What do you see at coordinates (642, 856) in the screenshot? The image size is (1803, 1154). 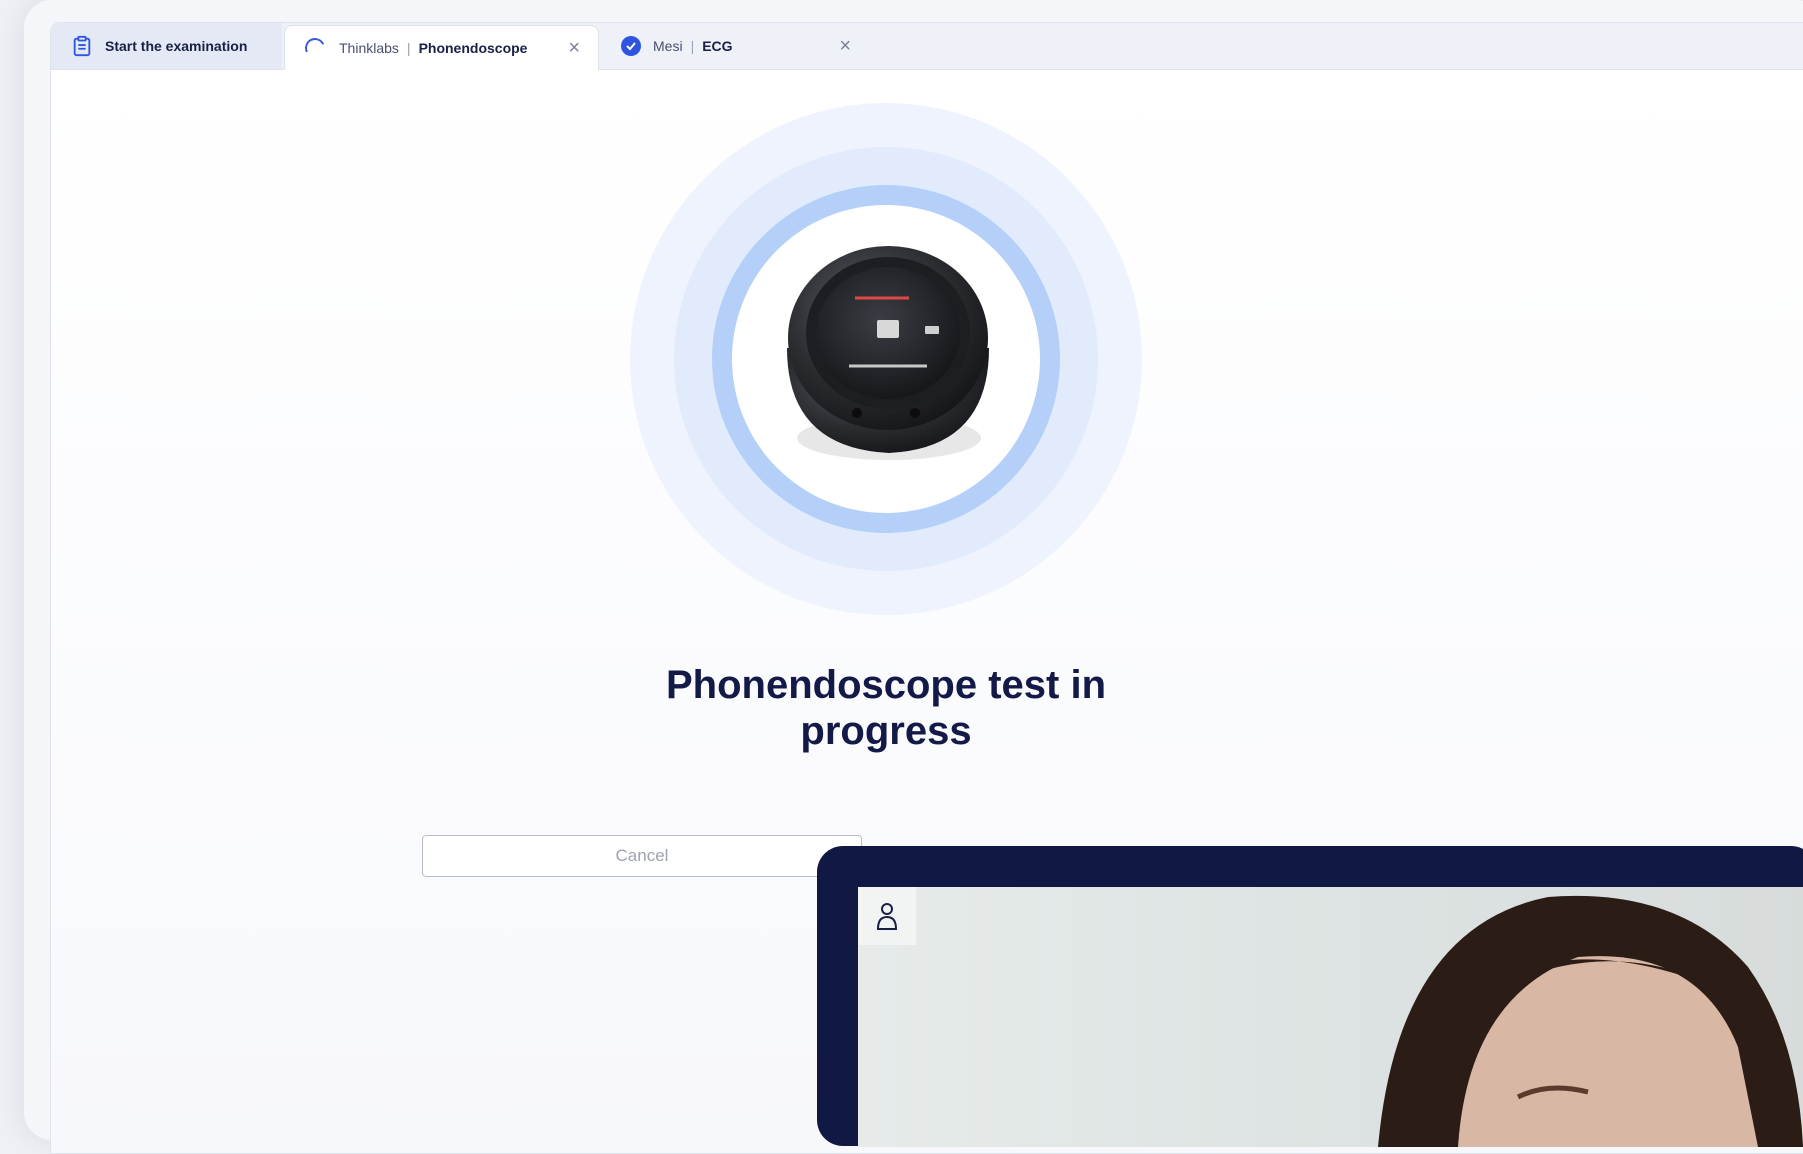 I see `cancel-button: Cancel` at bounding box center [642, 856].